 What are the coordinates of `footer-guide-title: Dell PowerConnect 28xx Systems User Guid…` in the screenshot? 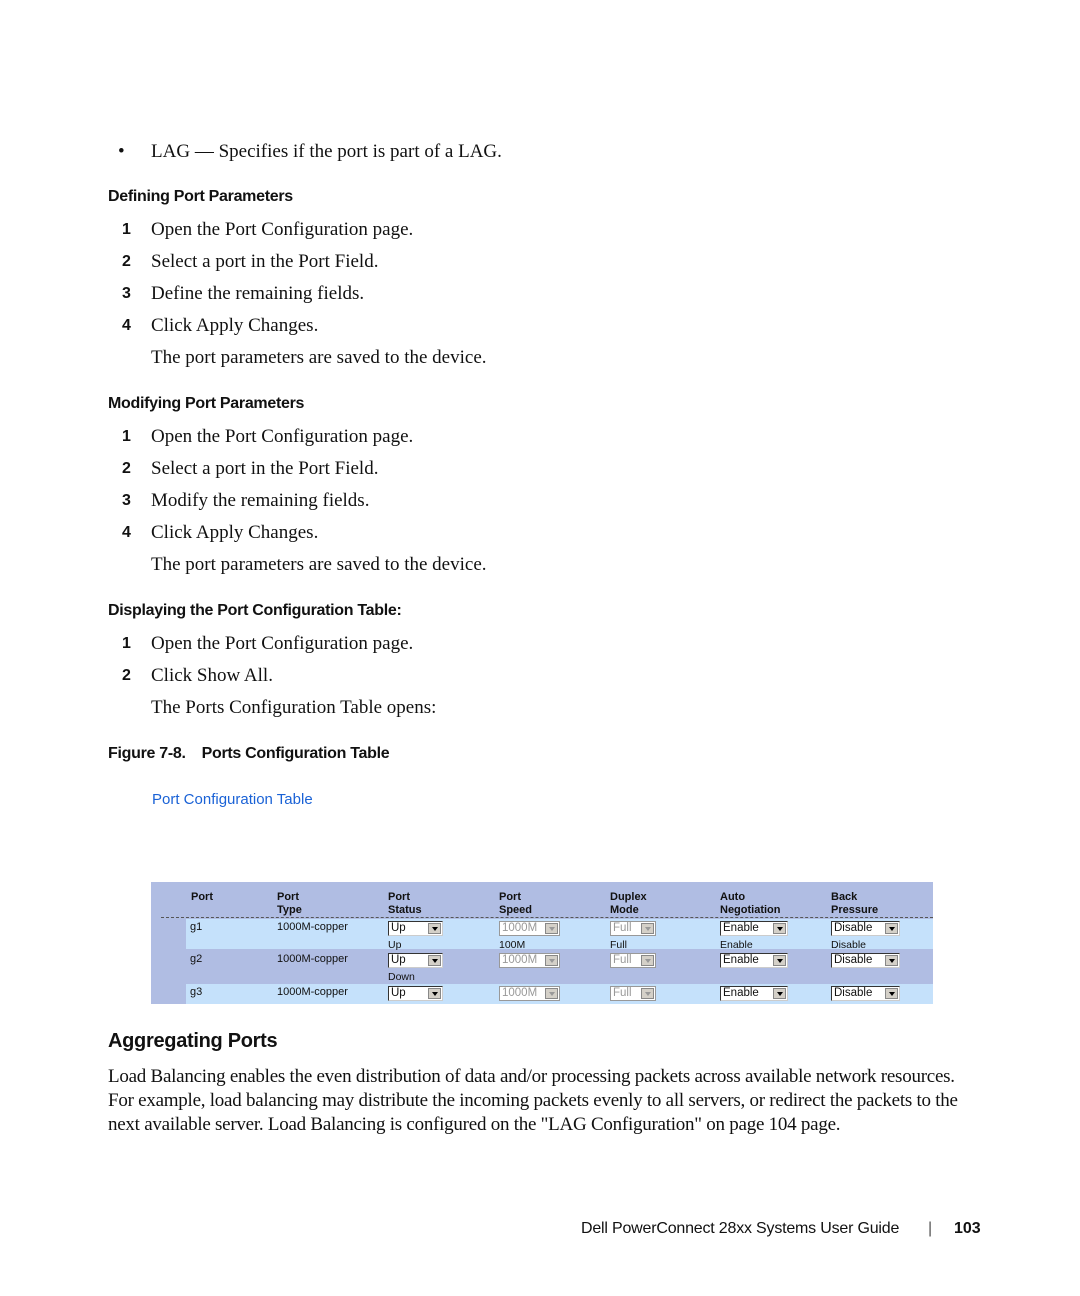 It's located at (740, 1228).